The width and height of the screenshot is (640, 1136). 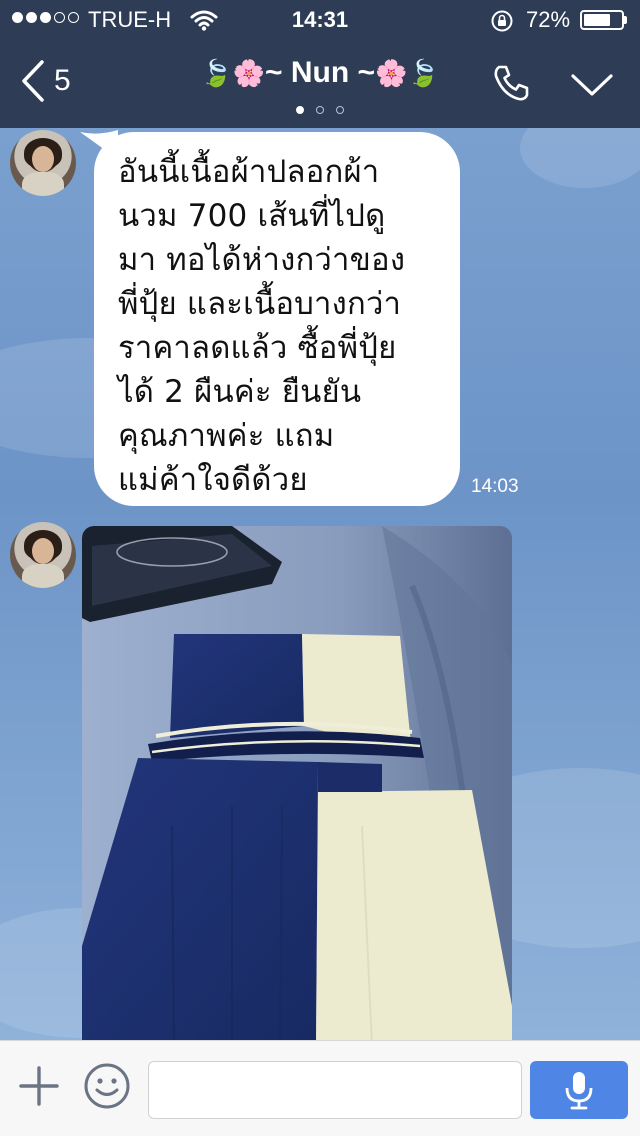 I want to click on chat-title: 🍃🌸~ Nun ~🌸🍃, so click(x=320, y=73).